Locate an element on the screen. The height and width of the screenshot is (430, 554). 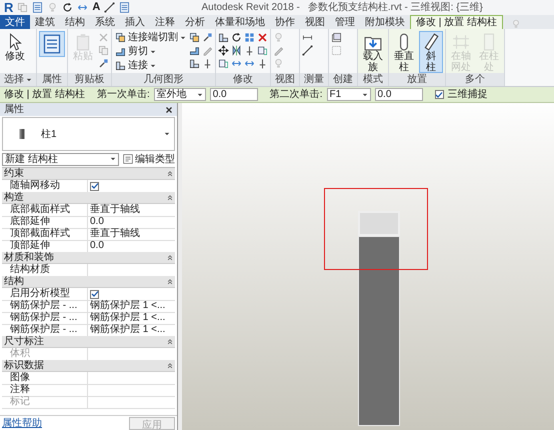
ribbon-tab: 附加模块 is located at coordinates (385, 22).